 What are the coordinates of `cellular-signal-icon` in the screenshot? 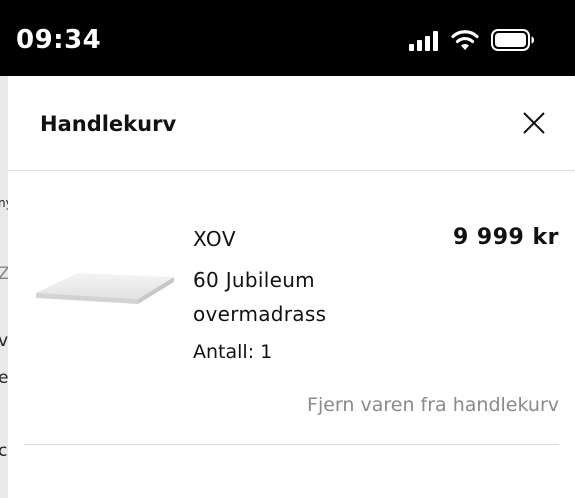 It's located at (423, 41).